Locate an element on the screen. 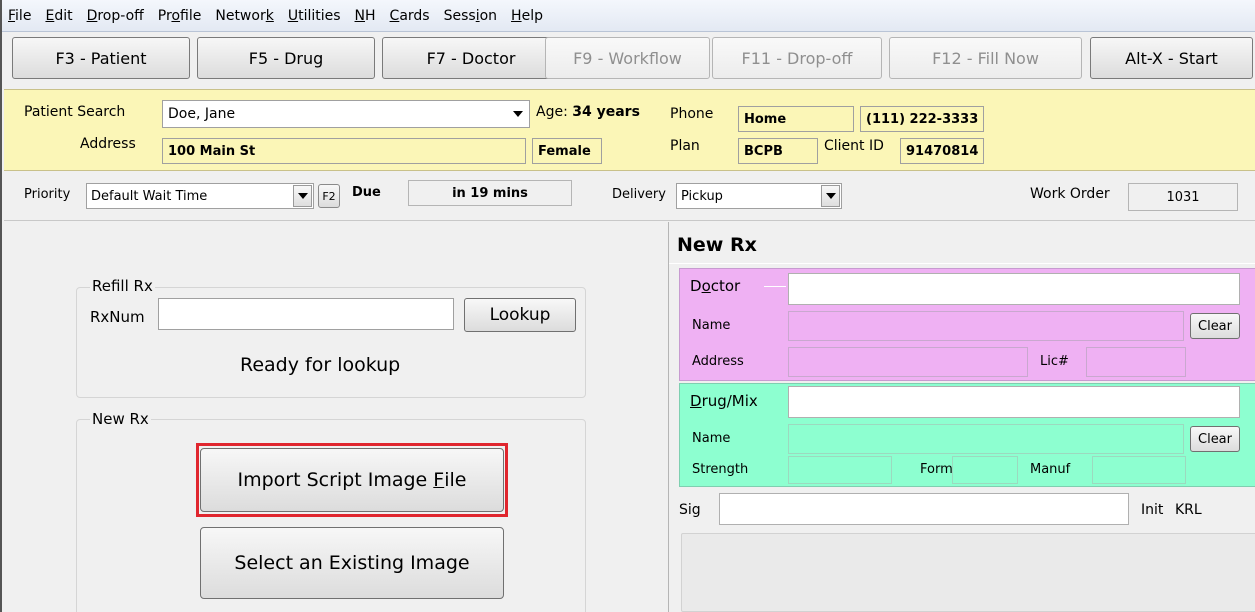 The image size is (1255, 612). drug-name-label: Name is located at coordinates (711, 438).